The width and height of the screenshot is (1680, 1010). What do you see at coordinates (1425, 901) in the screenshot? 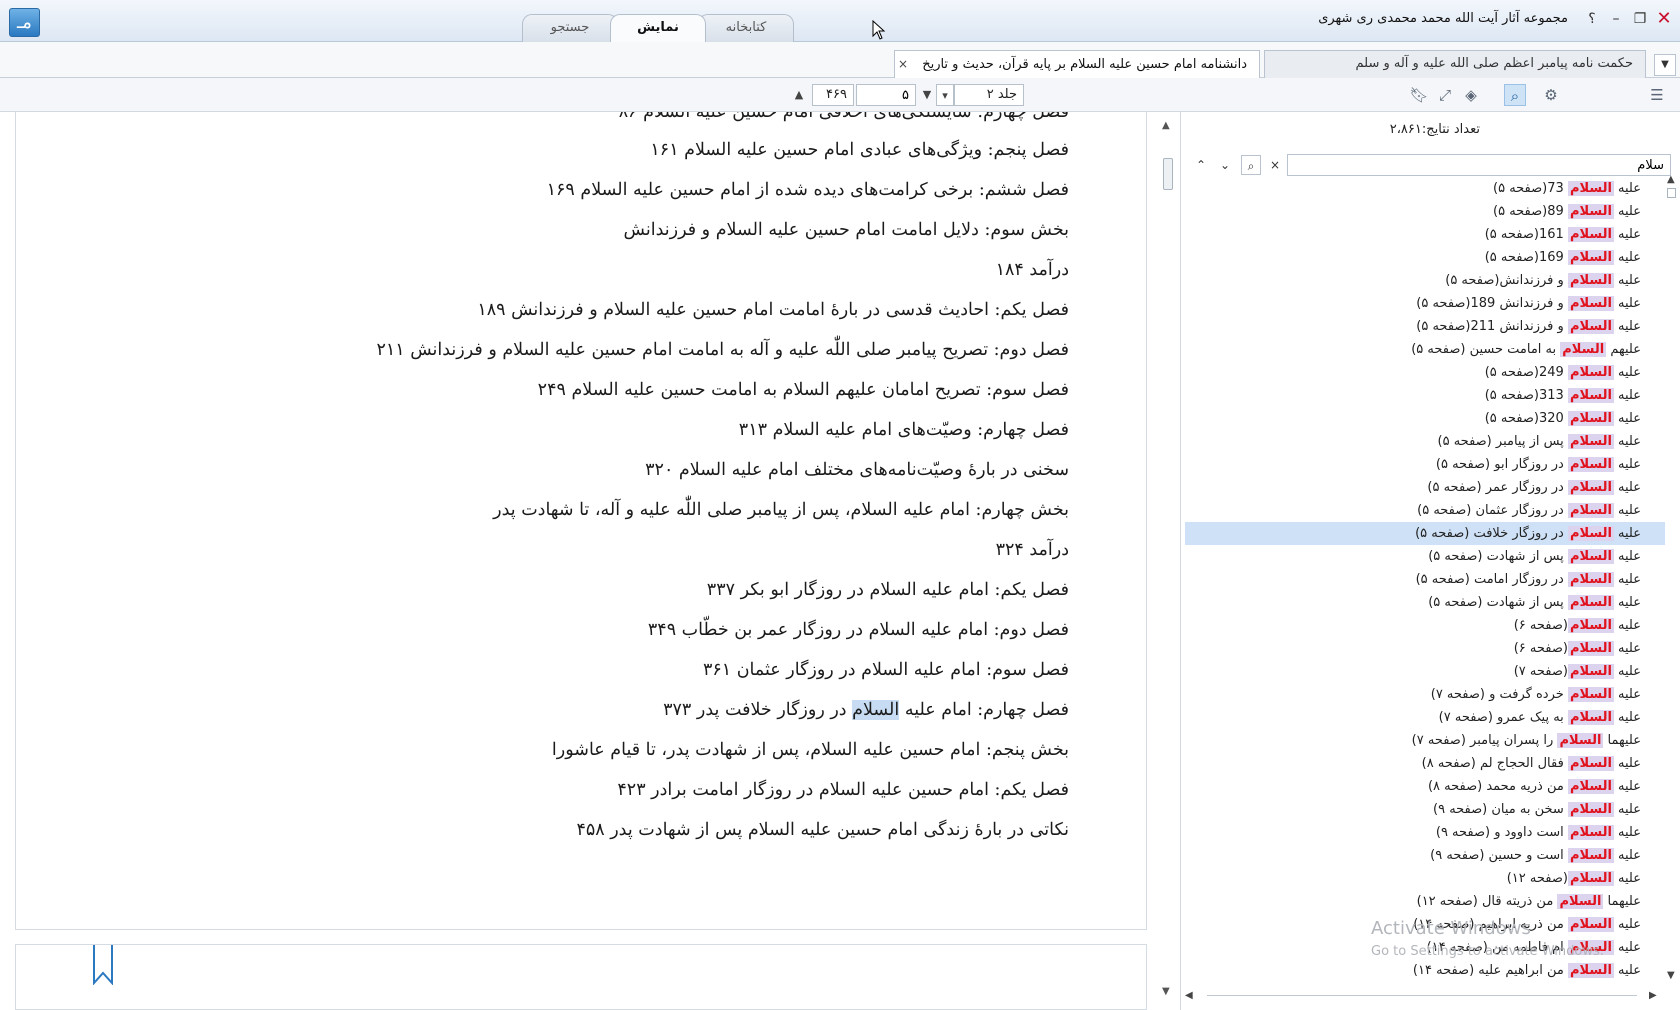
I see `search-result-item: علیهما السلام من ذریته قال (صفحه ۱۲)` at bounding box center [1425, 901].